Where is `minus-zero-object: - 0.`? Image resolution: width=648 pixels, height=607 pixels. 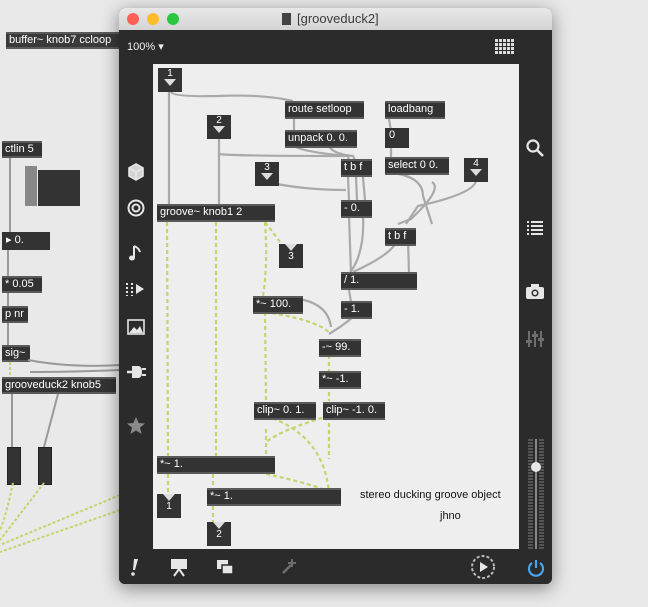
minus-zero-object: - 0. is located at coordinates (356, 209).